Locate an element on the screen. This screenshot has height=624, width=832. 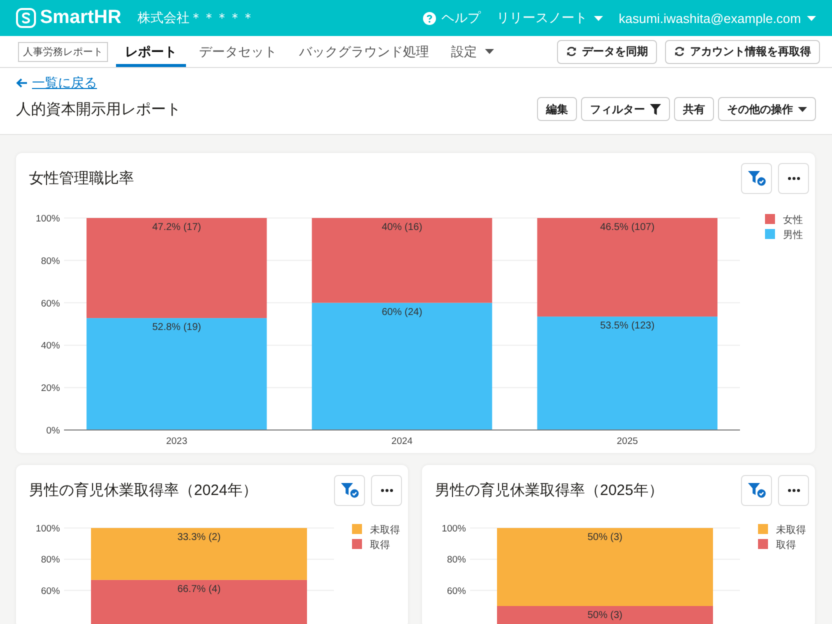
nav-tab: データセット is located at coordinates (238, 51).